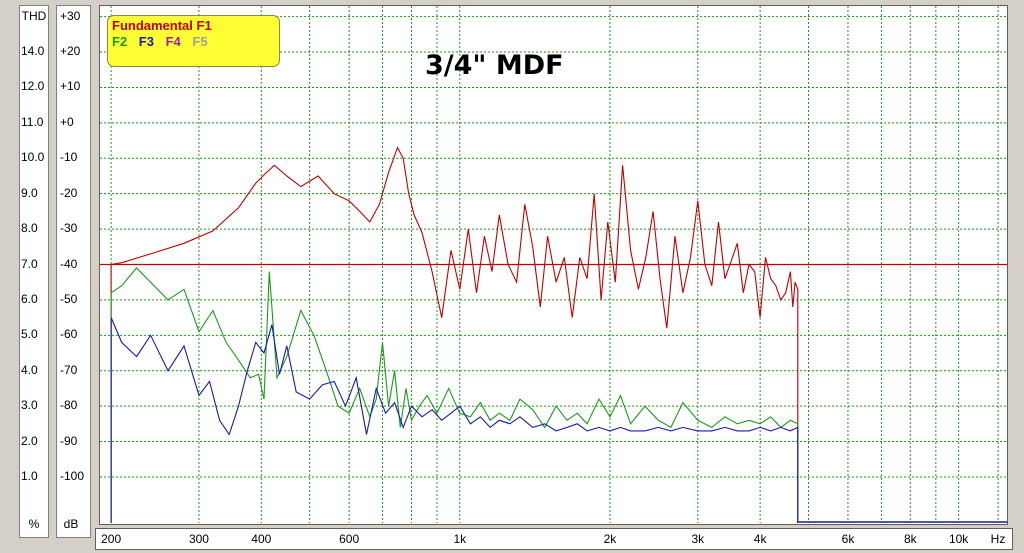  I want to click on legend-item-f2: F2, so click(120, 41).